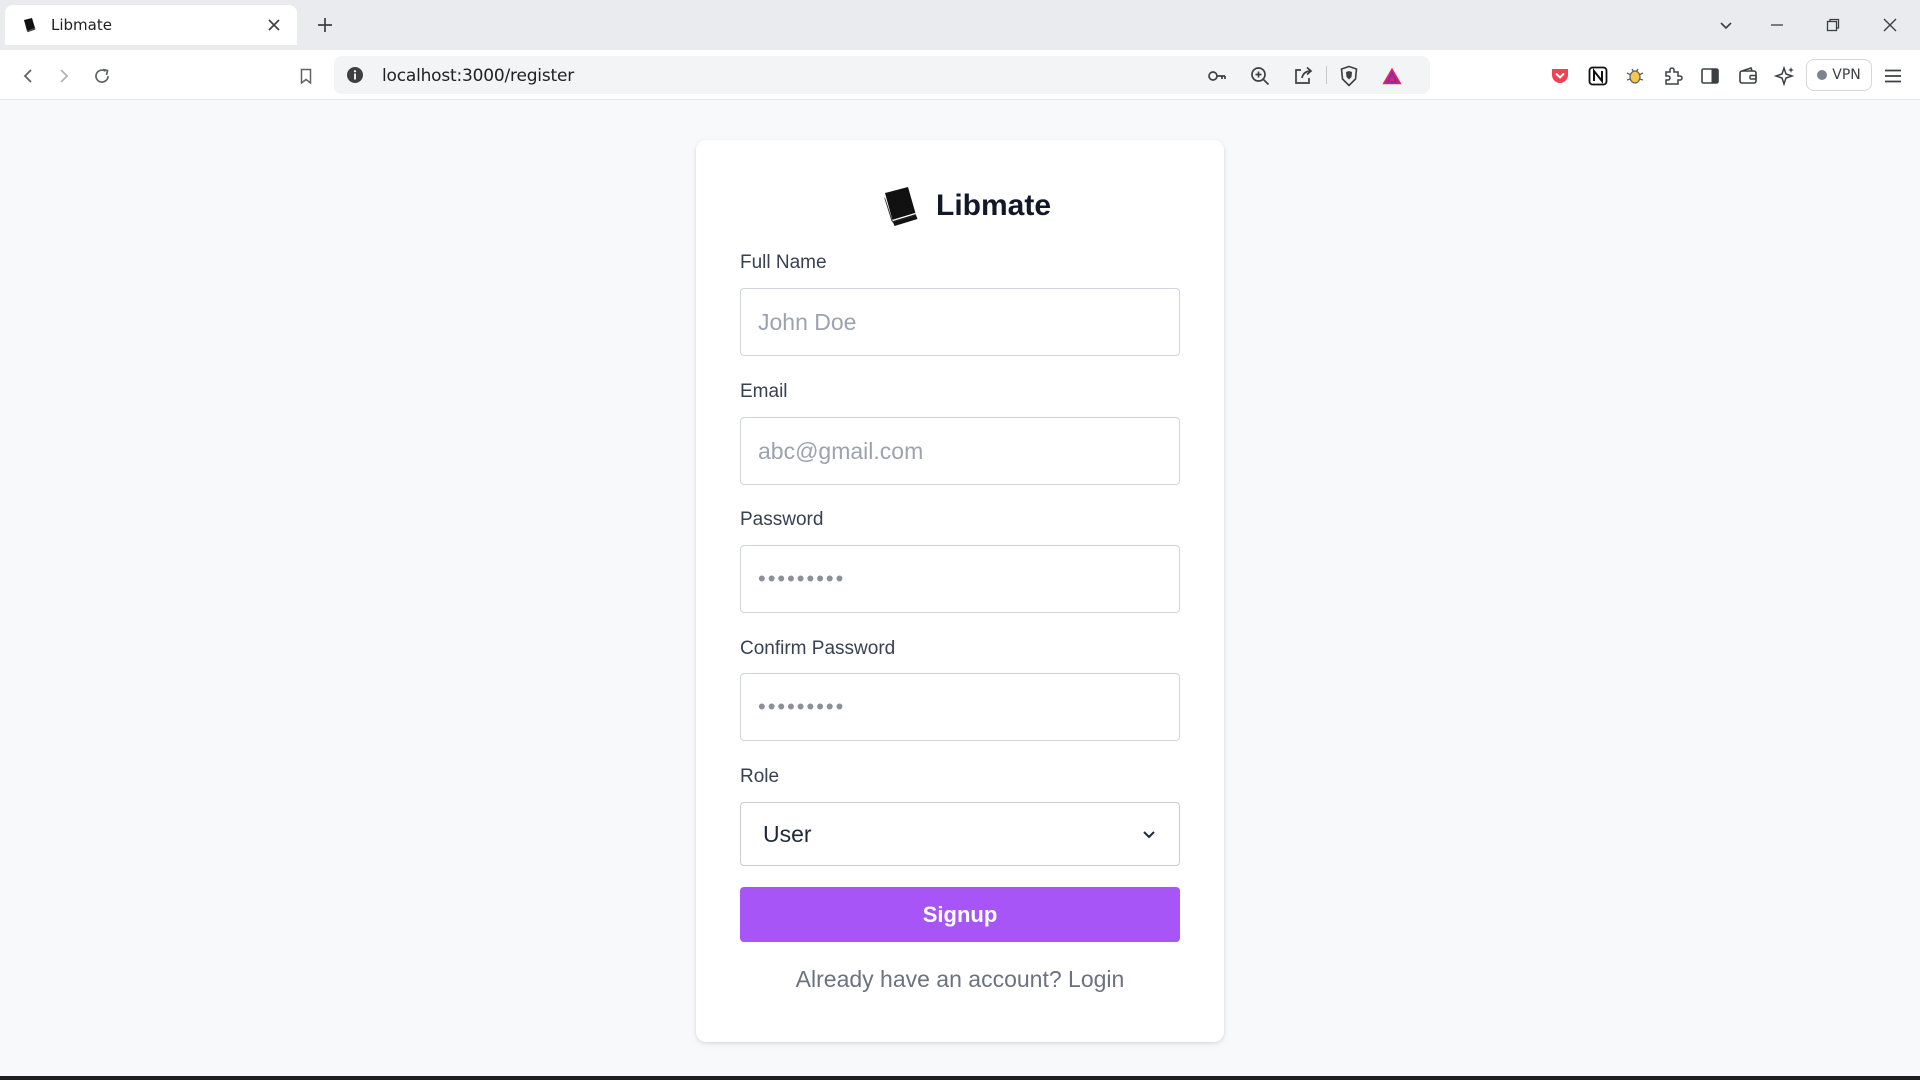 This screenshot has height=1080, width=1920. Describe the element at coordinates (1785, 76) in the screenshot. I see `leo-ai-icon` at that location.